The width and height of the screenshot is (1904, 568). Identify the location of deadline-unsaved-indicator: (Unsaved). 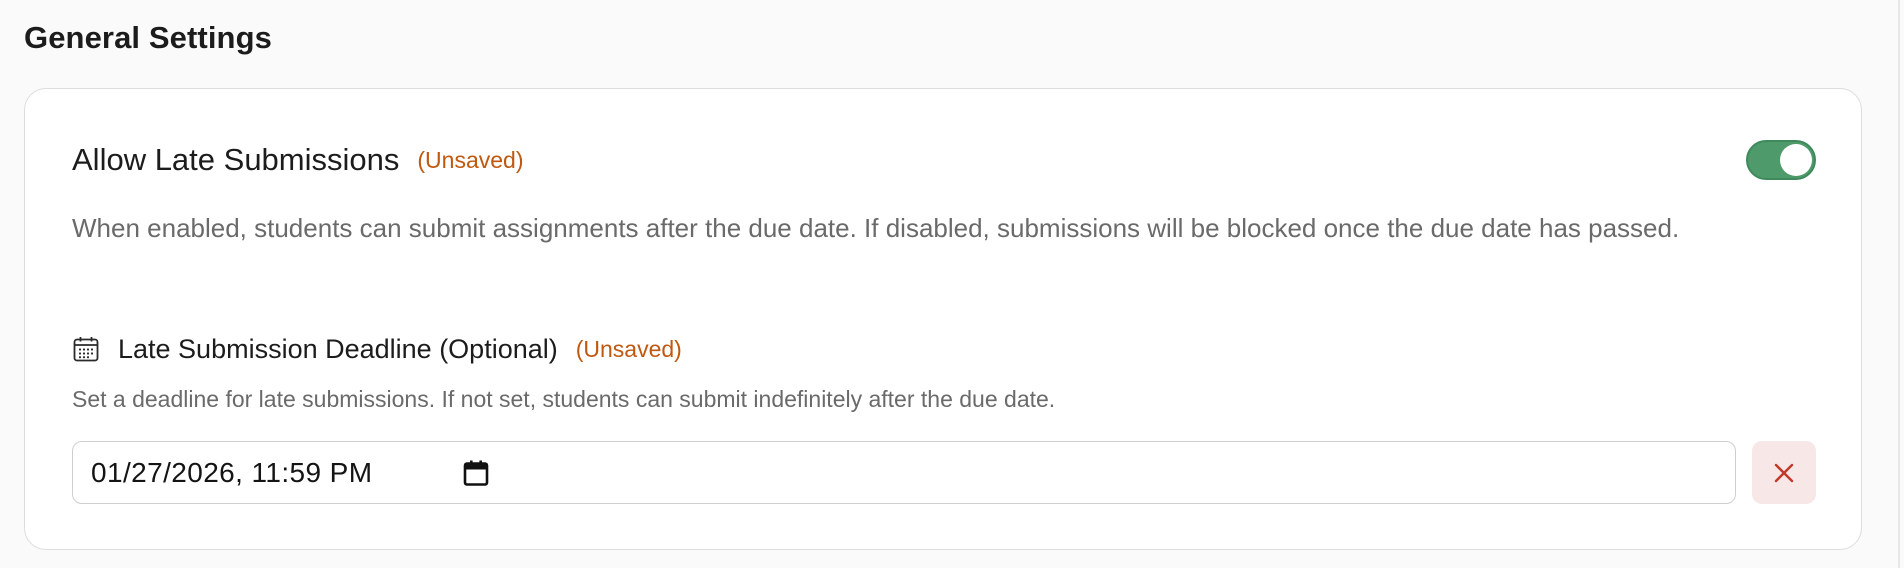
(628, 348).